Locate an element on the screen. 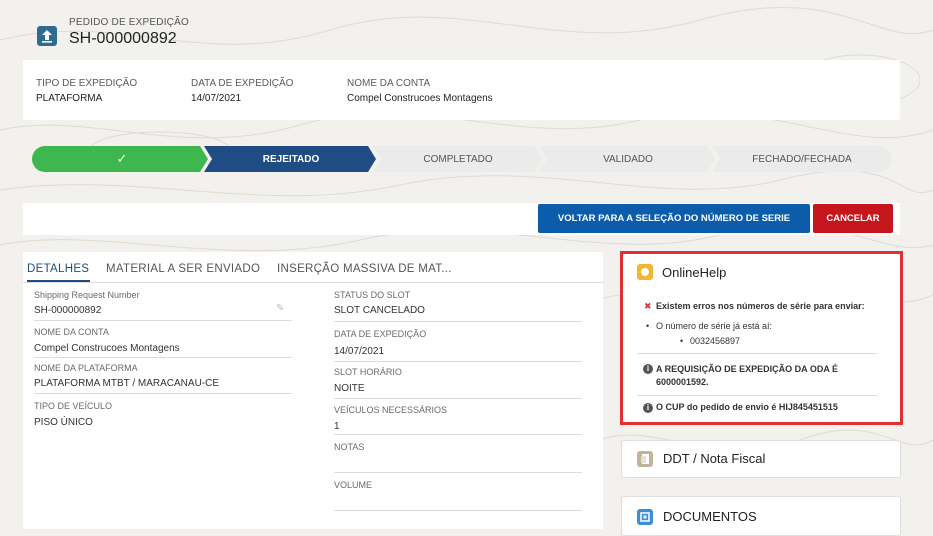  record-name: SH-000000892 is located at coordinates (123, 38).